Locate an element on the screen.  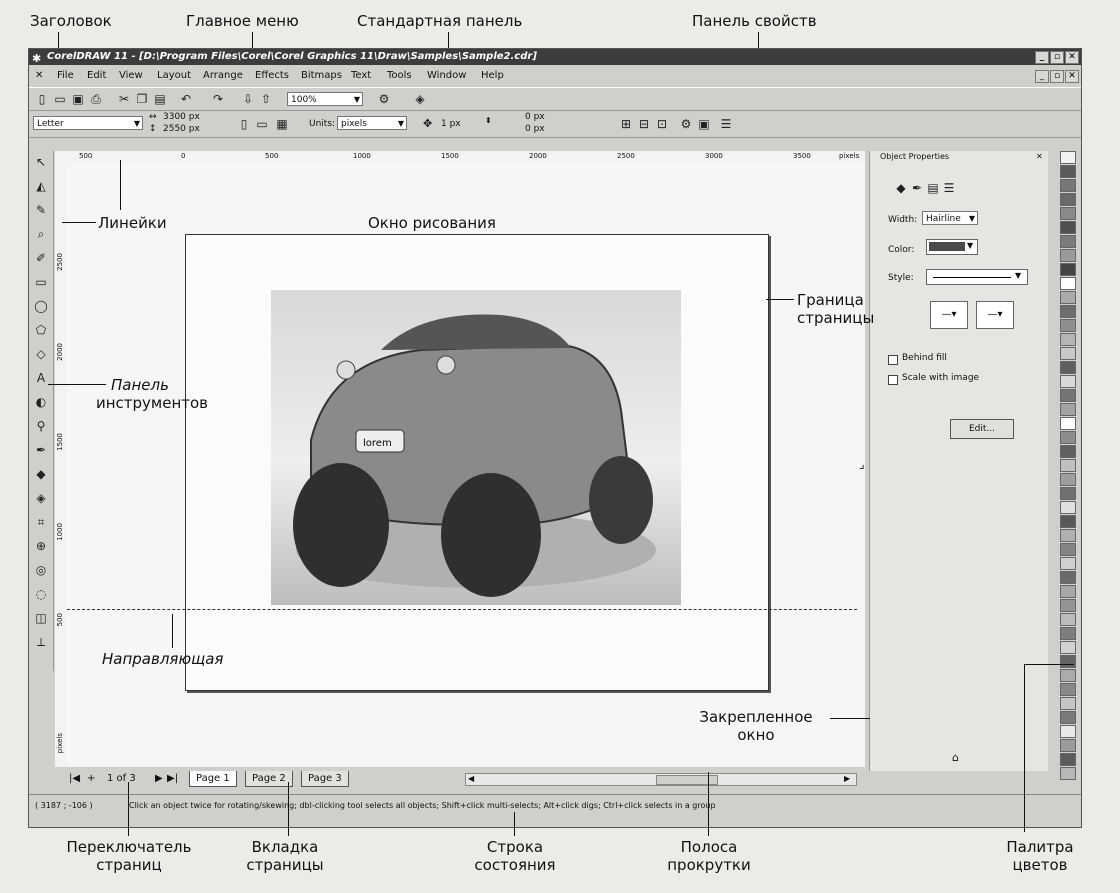
fill-tool-icon: ◆ is located at coordinates (41, 474).